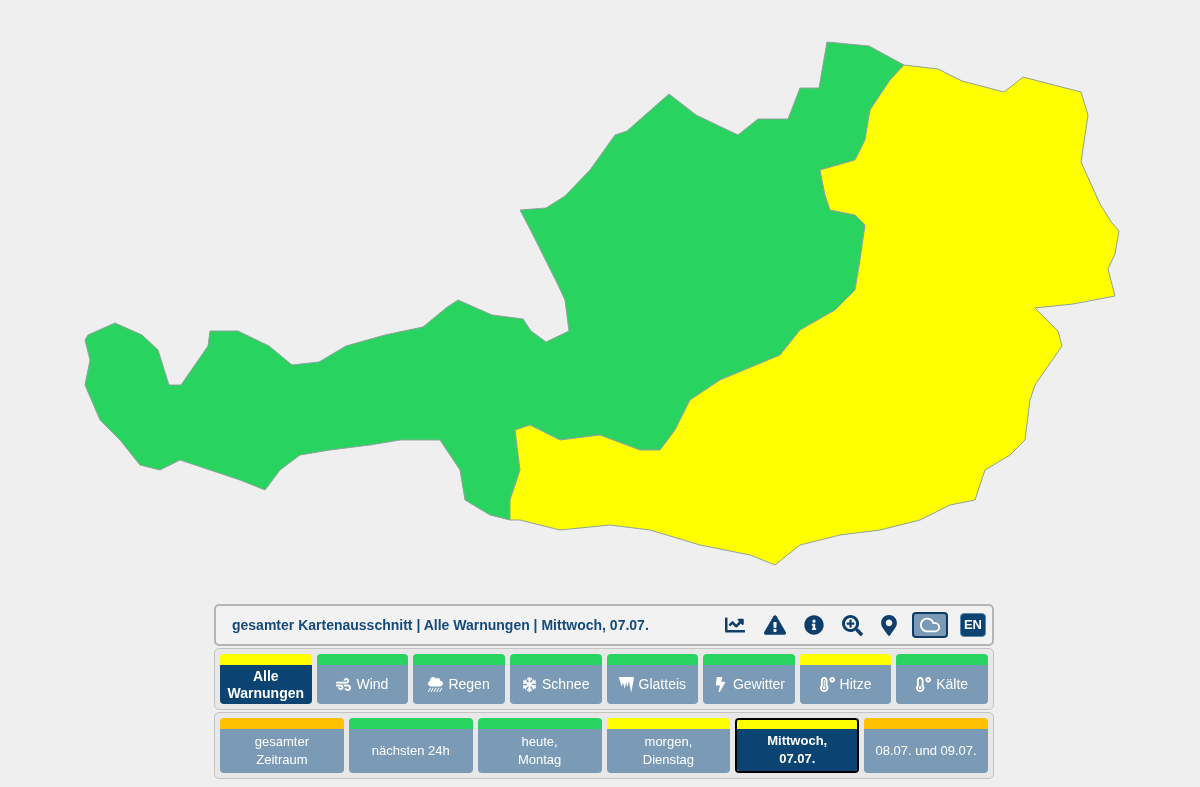 This screenshot has height=787, width=1200. What do you see at coordinates (529, 684) in the screenshot?
I see `snowflake-icon` at bounding box center [529, 684].